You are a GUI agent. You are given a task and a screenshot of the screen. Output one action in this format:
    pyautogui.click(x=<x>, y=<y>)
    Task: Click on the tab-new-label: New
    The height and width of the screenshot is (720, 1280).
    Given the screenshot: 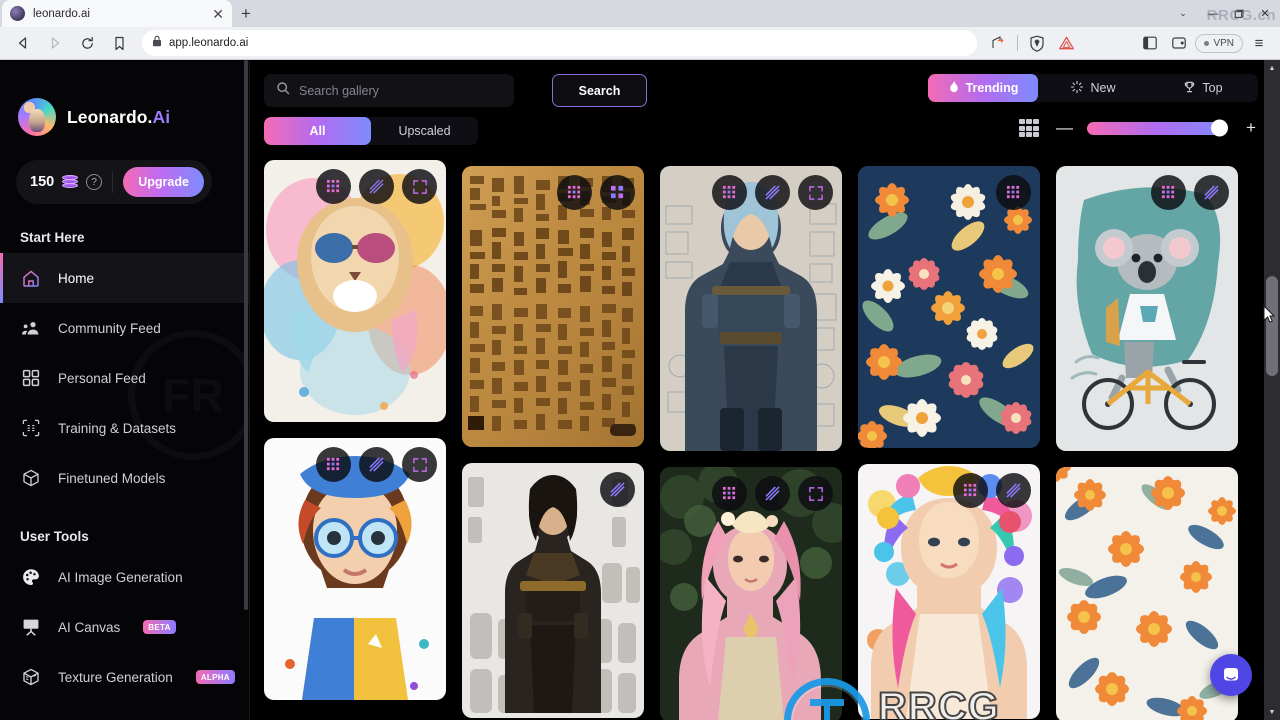 What is the action you would take?
    pyautogui.click(x=1103, y=88)
    